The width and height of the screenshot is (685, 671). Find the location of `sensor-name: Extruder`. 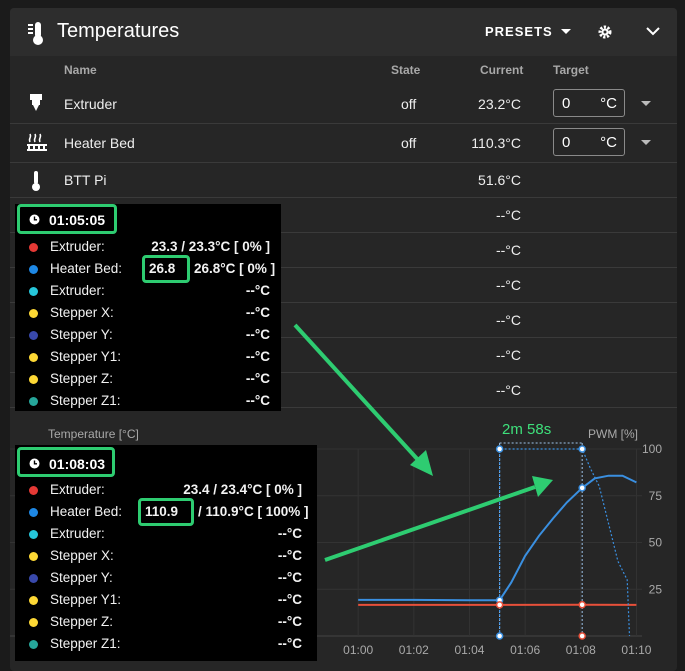

sensor-name: Extruder is located at coordinates (90, 104).